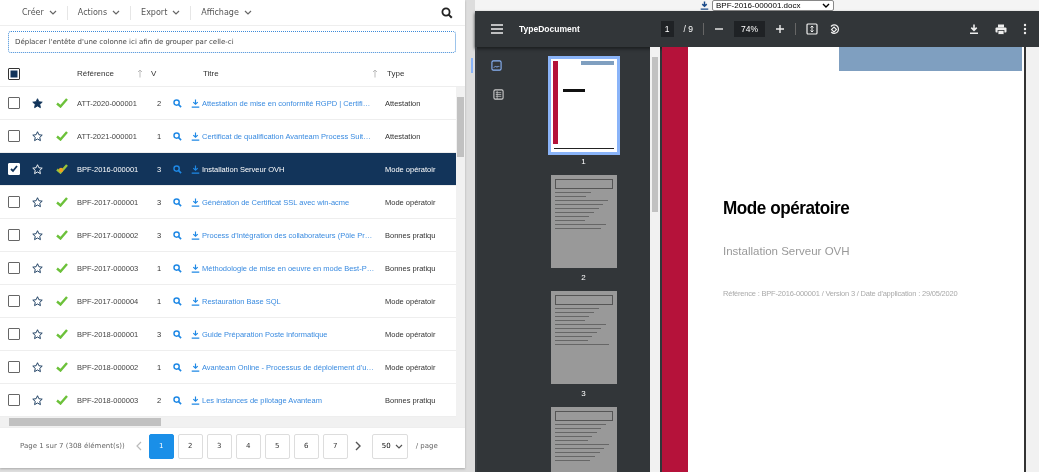 The width and height of the screenshot is (1039, 472). Describe the element at coordinates (655, 259) in the screenshot. I see `sidebar-scrollbar` at that location.